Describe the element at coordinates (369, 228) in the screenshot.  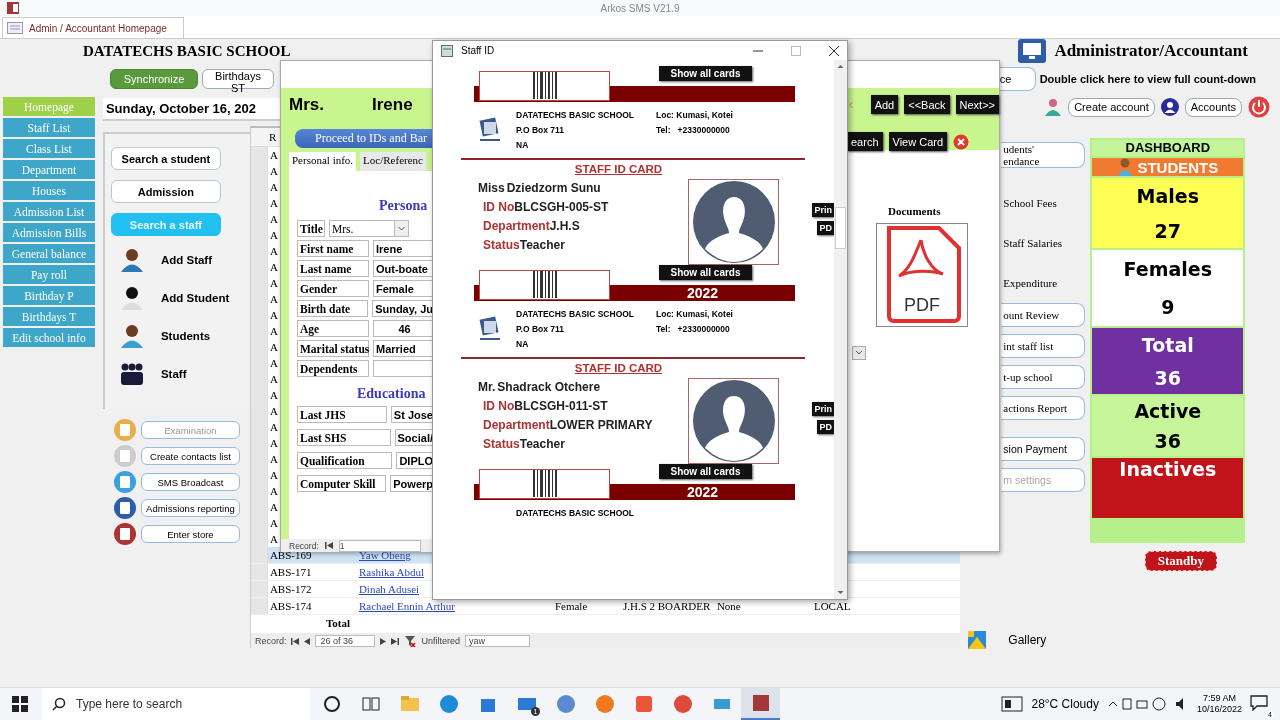
I see `title-dropdown: Mrs.` at that location.